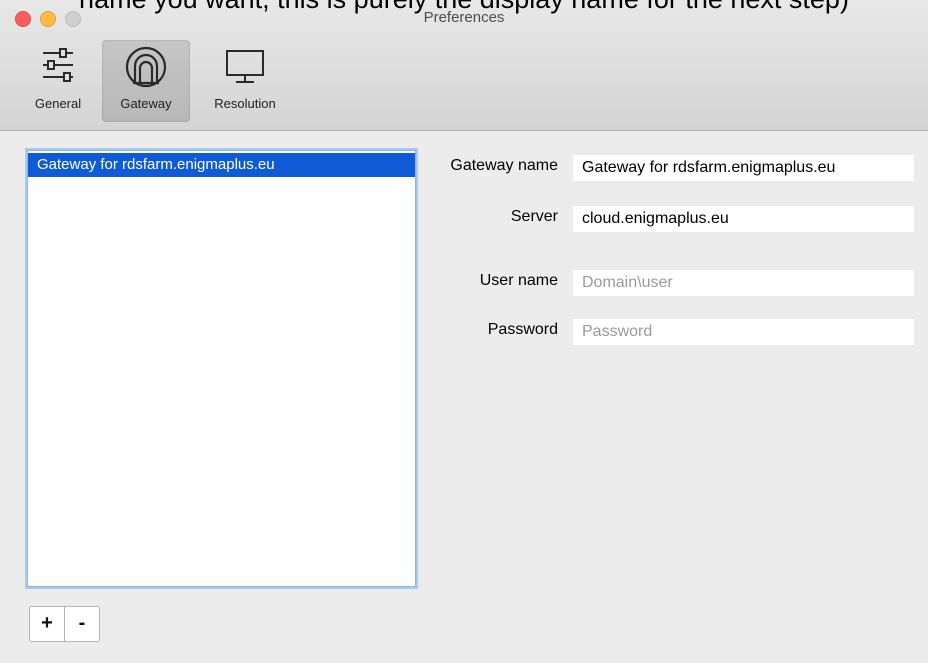 Image resolution: width=928 pixels, height=663 pixels. What do you see at coordinates (743, 168) in the screenshot?
I see `gateway-name-field` at bounding box center [743, 168].